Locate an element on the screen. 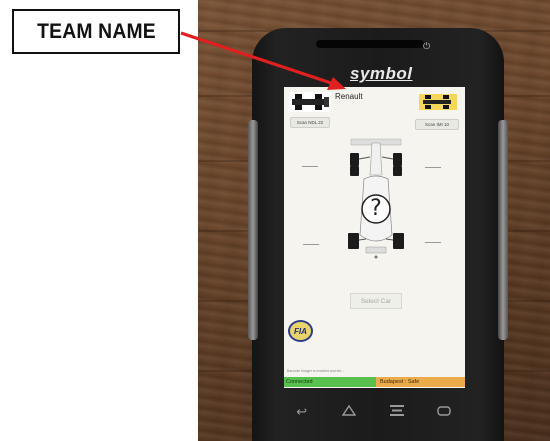  home-icon is located at coordinates (349, 412).